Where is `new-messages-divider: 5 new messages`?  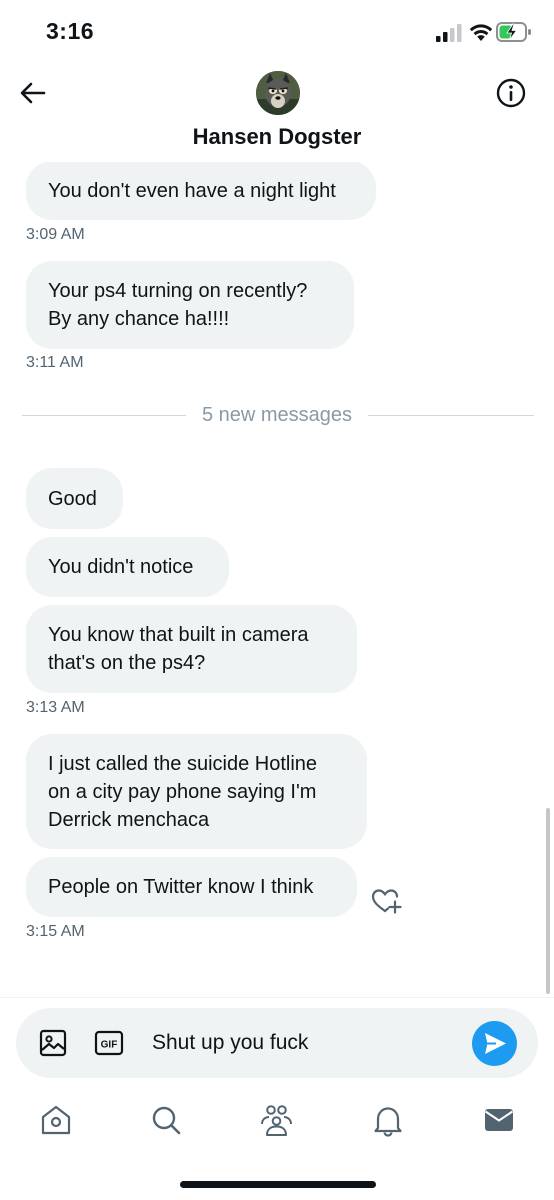
new-messages-divider: 5 new messages is located at coordinates (277, 415).